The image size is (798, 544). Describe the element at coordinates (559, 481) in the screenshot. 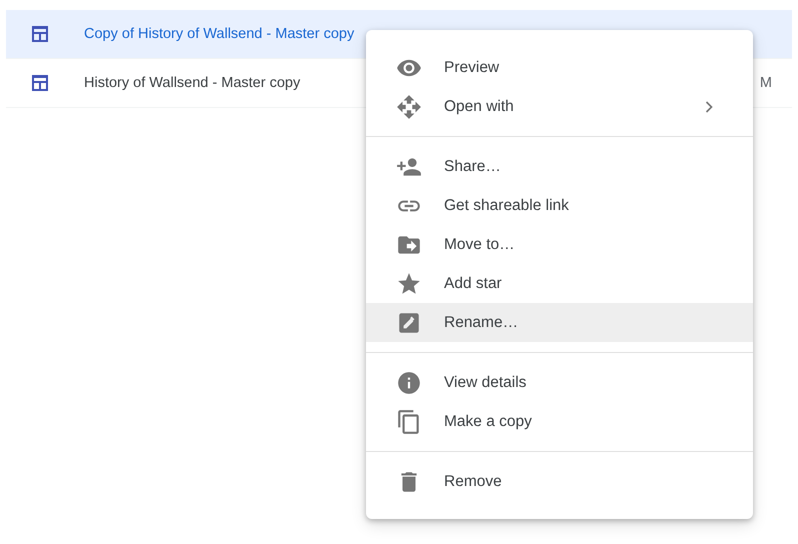

I see `menu-item: Remove` at that location.